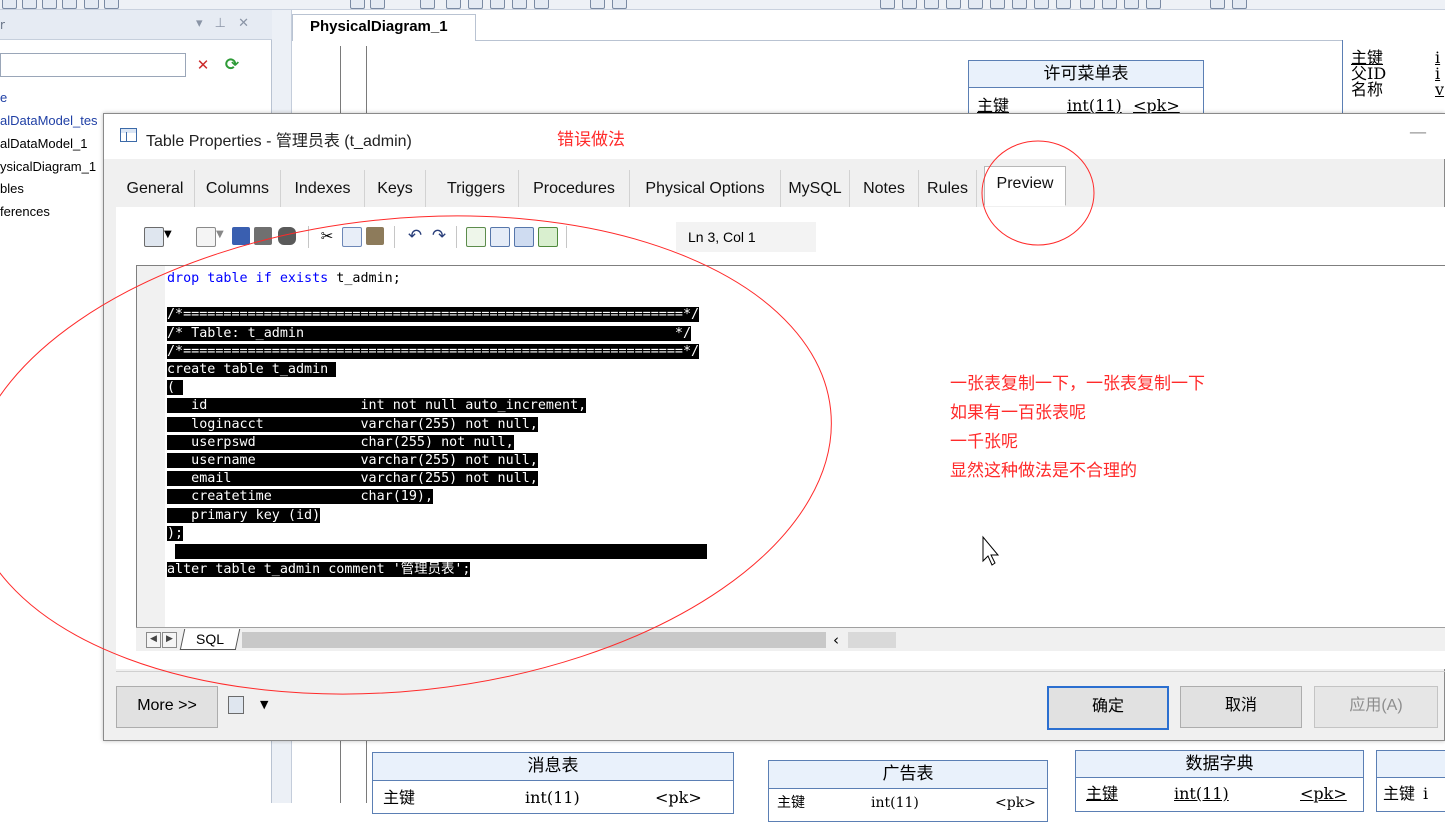 This screenshot has width=1445, height=822. I want to click on preview-highlight-circle, so click(1038, 193).